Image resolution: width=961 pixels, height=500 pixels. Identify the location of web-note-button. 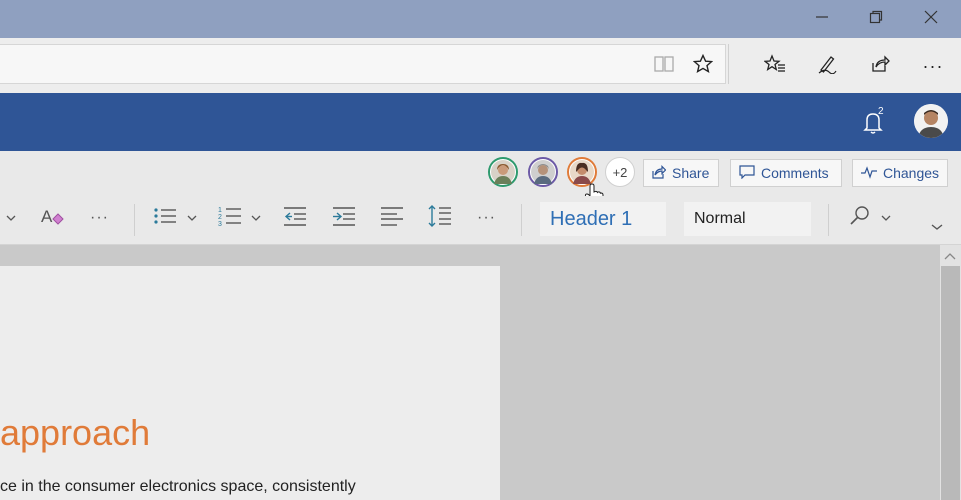
(827, 66).